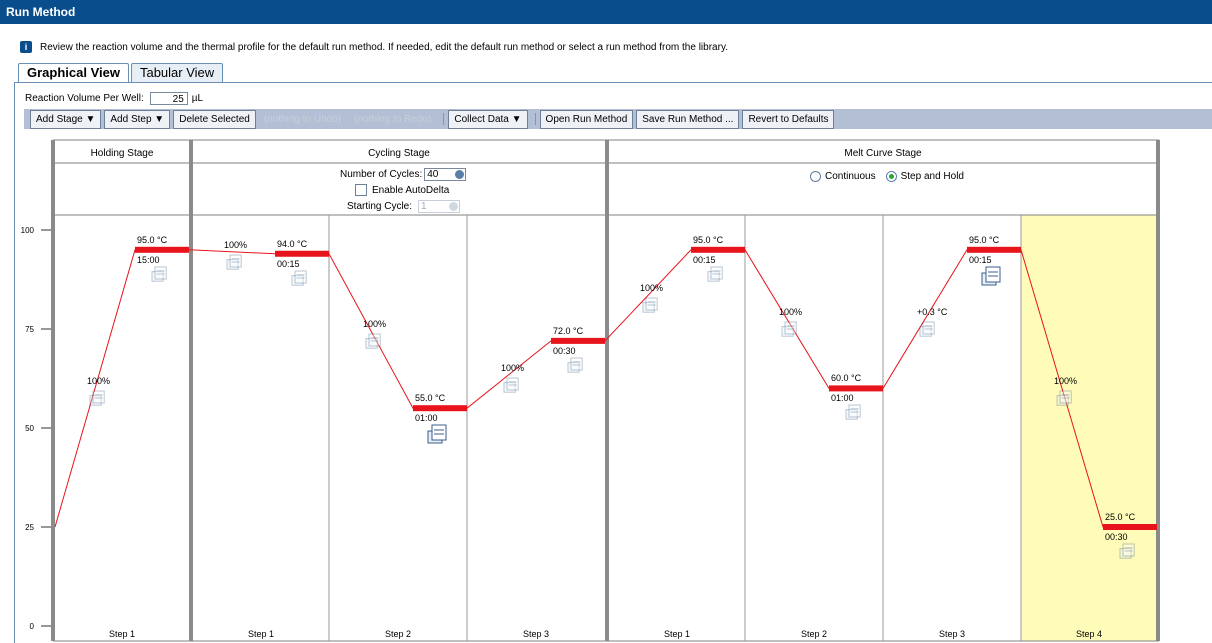  What do you see at coordinates (392, 119) in the screenshot?
I see `redo-button: (nothing to Redo)` at bounding box center [392, 119].